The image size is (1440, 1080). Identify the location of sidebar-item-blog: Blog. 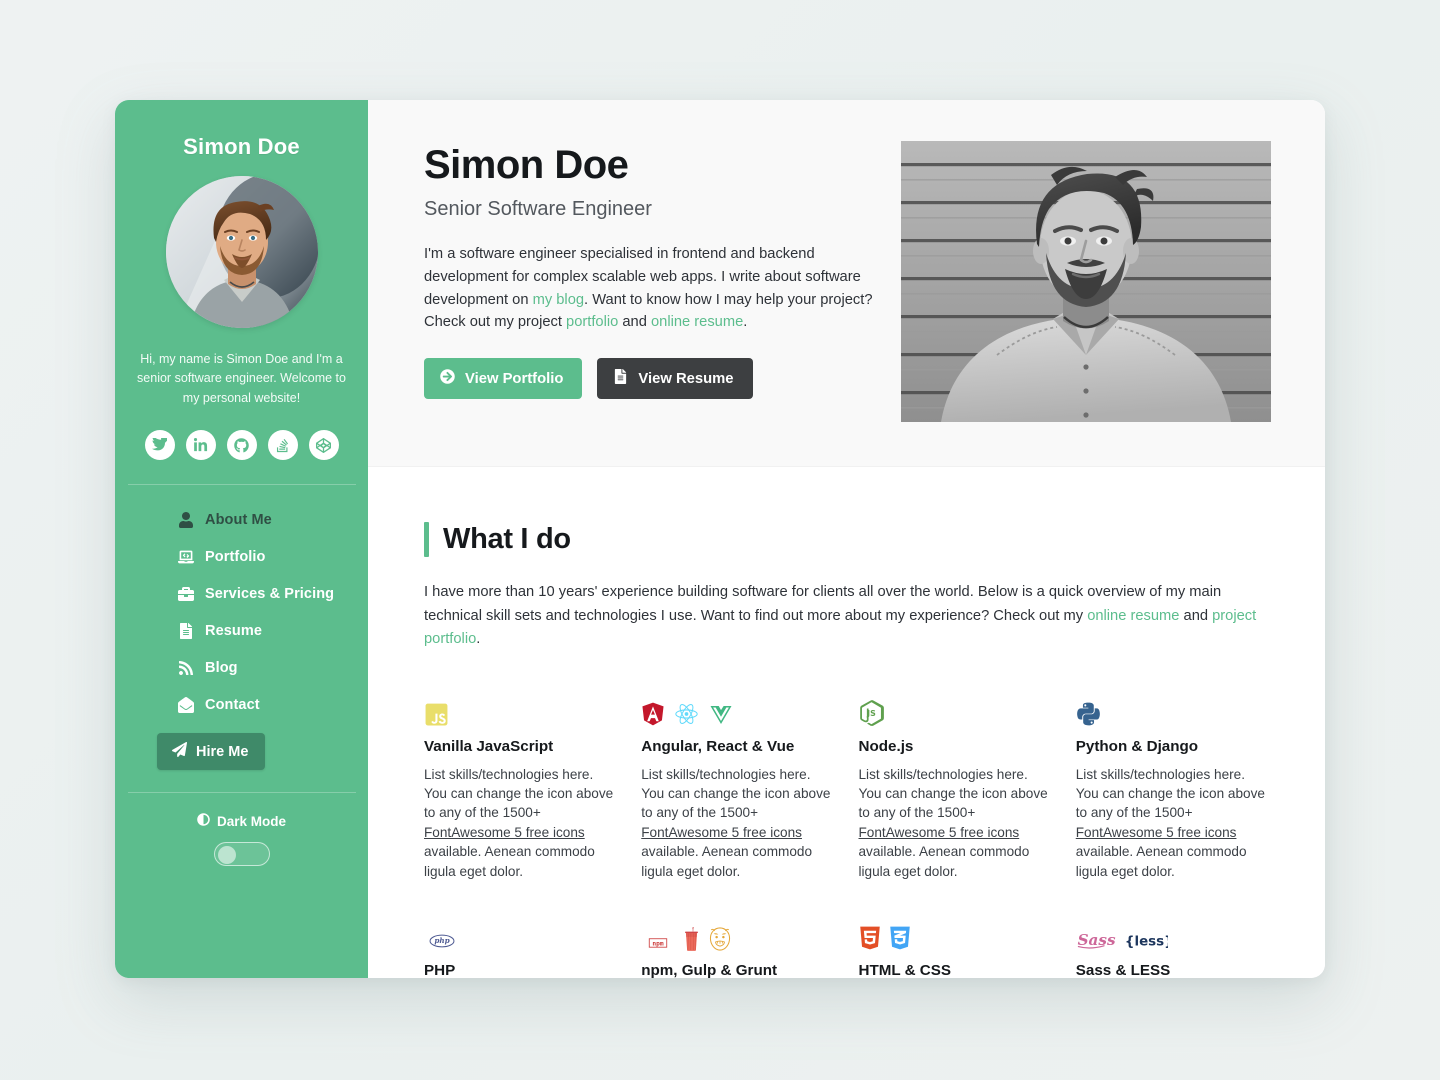
(264, 667).